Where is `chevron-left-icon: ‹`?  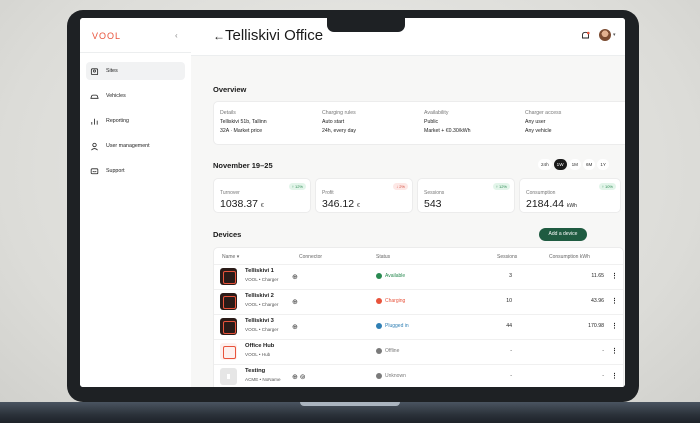 chevron-left-icon: ‹ is located at coordinates (176, 35).